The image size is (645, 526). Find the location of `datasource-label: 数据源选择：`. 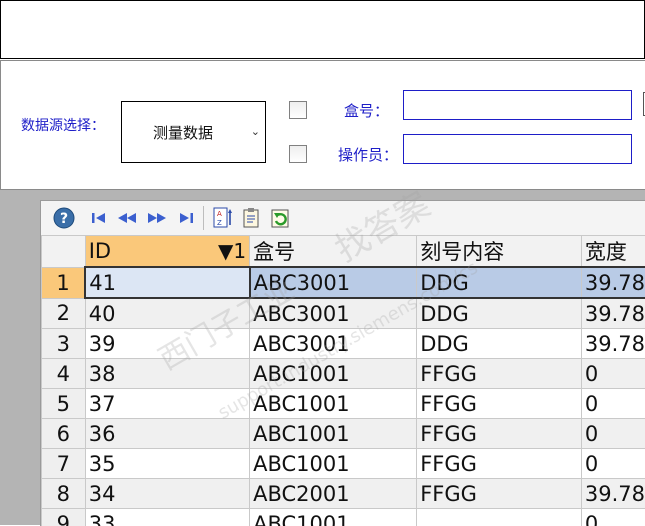

datasource-label: 数据源选择： is located at coordinates (63, 125).